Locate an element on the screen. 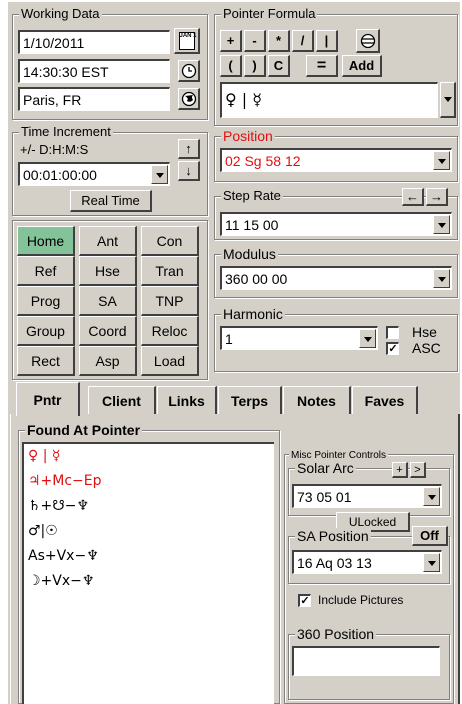  solar-arc-plus-button: + is located at coordinates (400, 470).